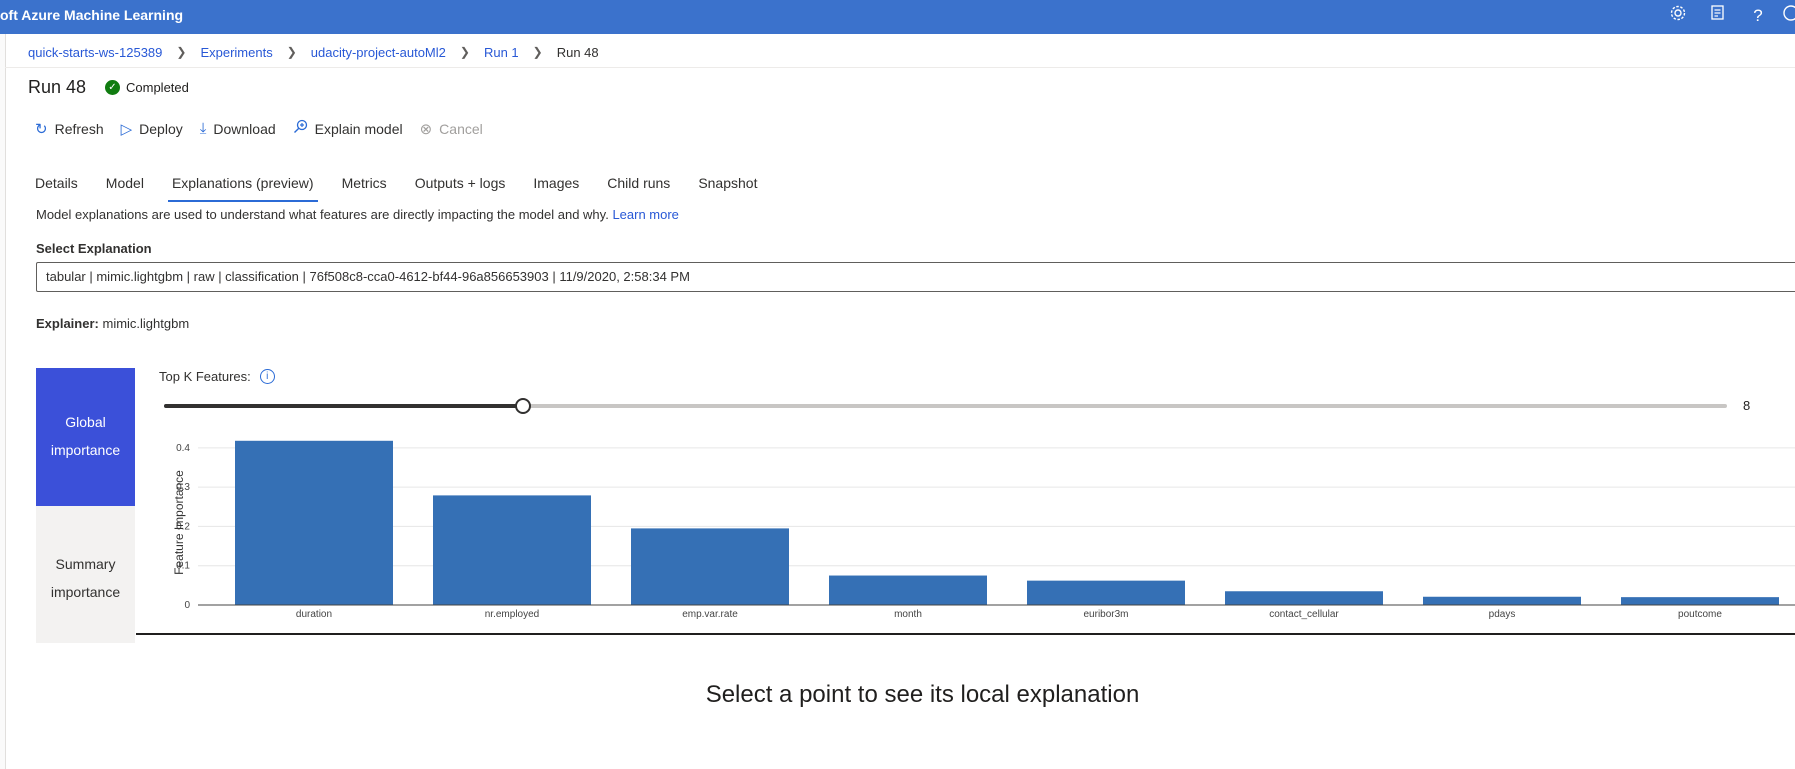  I want to click on tab-outputs-logs: Outputs + logs, so click(460, 187).